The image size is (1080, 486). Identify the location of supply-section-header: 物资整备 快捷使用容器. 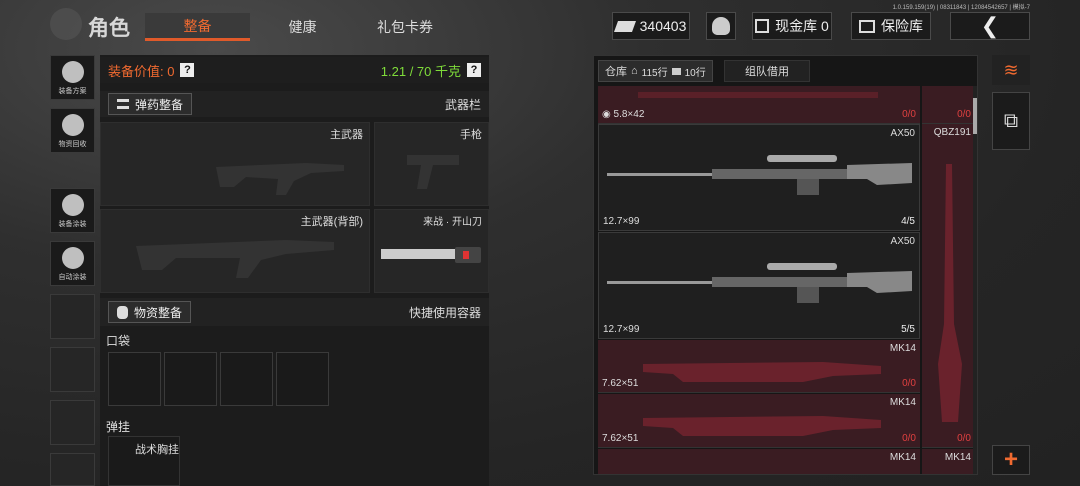
(294, 312).